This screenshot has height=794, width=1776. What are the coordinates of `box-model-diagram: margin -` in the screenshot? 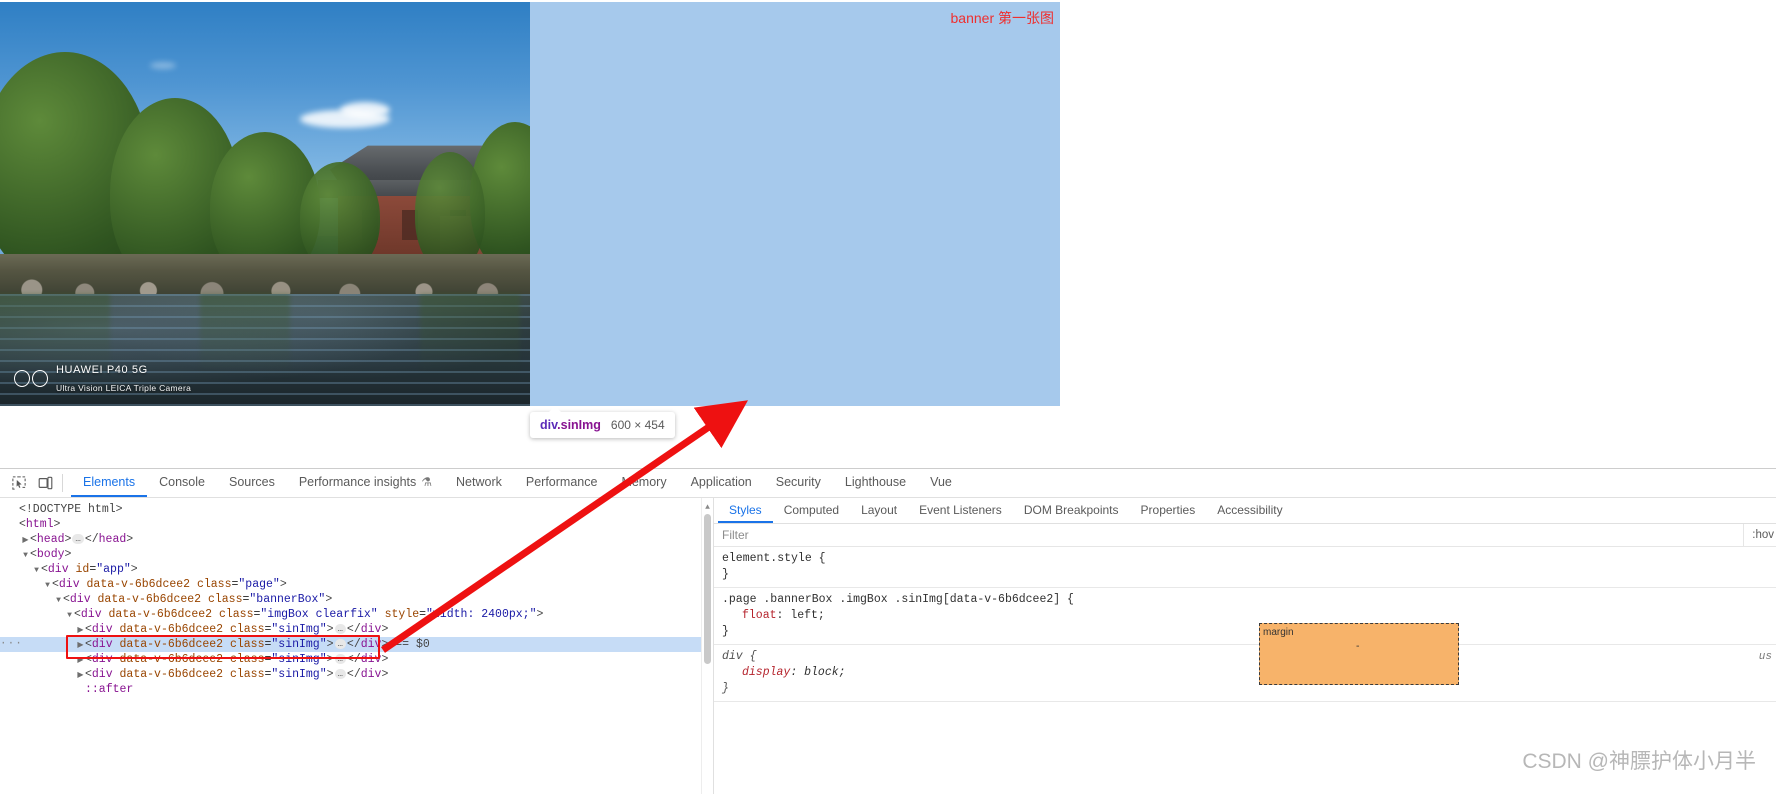 It's located at (1359, 654).